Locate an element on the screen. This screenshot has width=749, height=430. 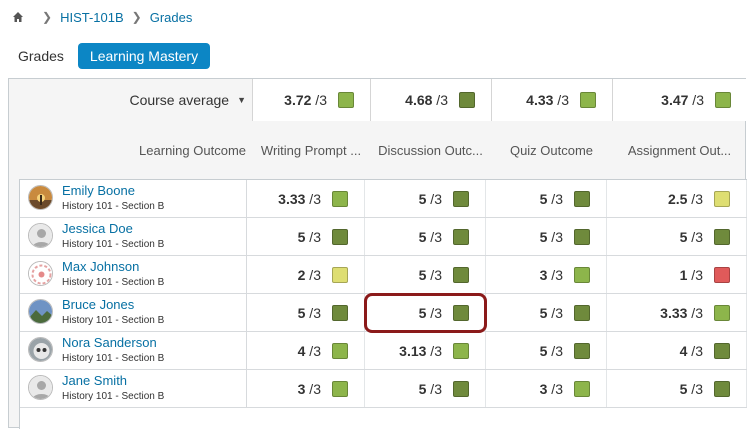
outcome-column-header: Quiz Outcome is located at coordinates (551, 151).